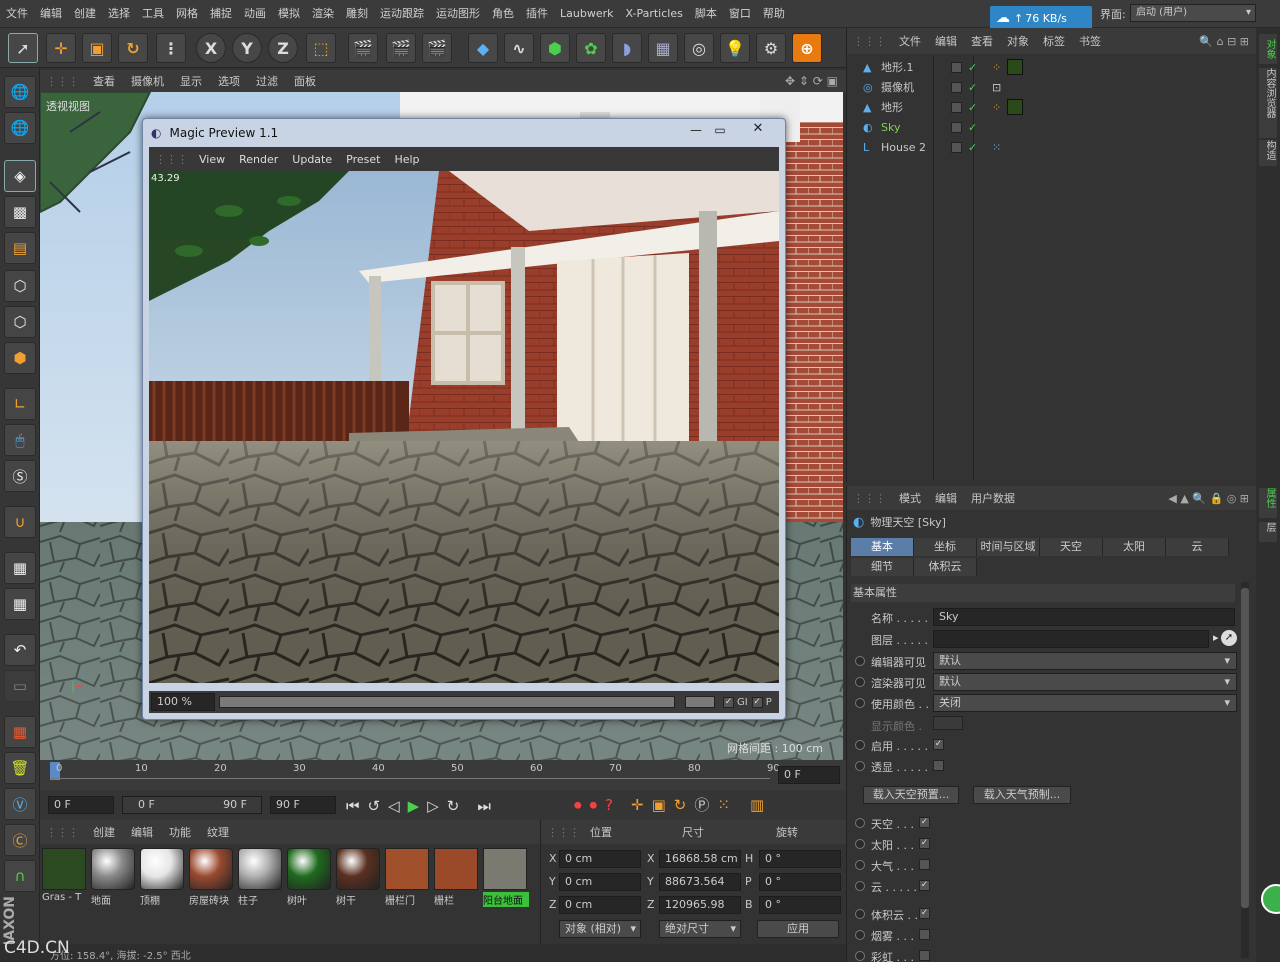  I want to click on viewport-menu-item: 过滤, so click(267, 81).